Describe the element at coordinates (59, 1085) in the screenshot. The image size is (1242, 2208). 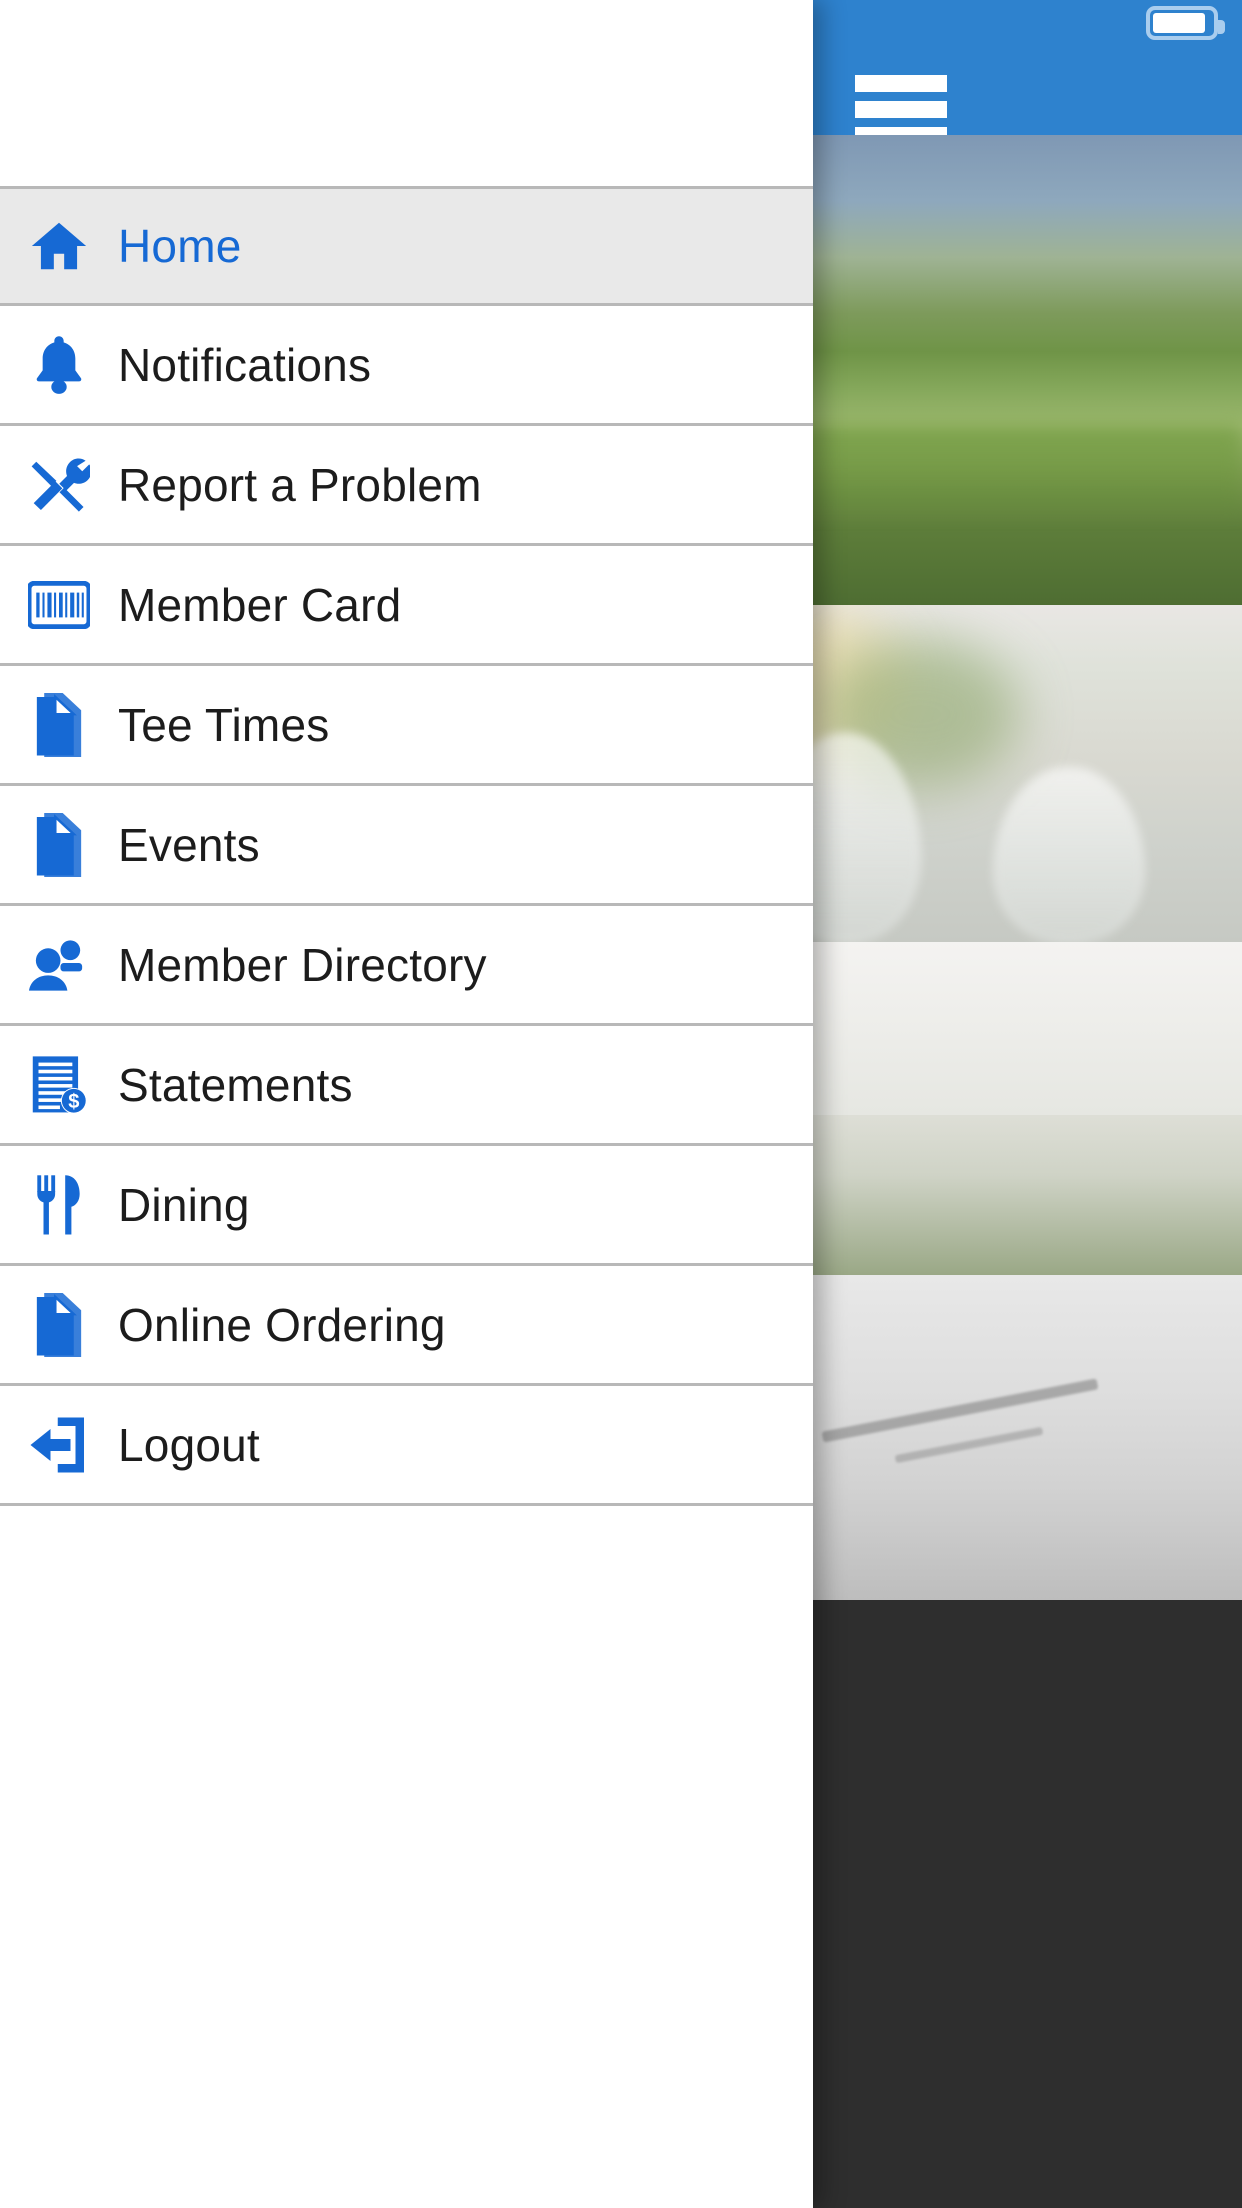
I see `statement-dollar-icon: $` at that location.